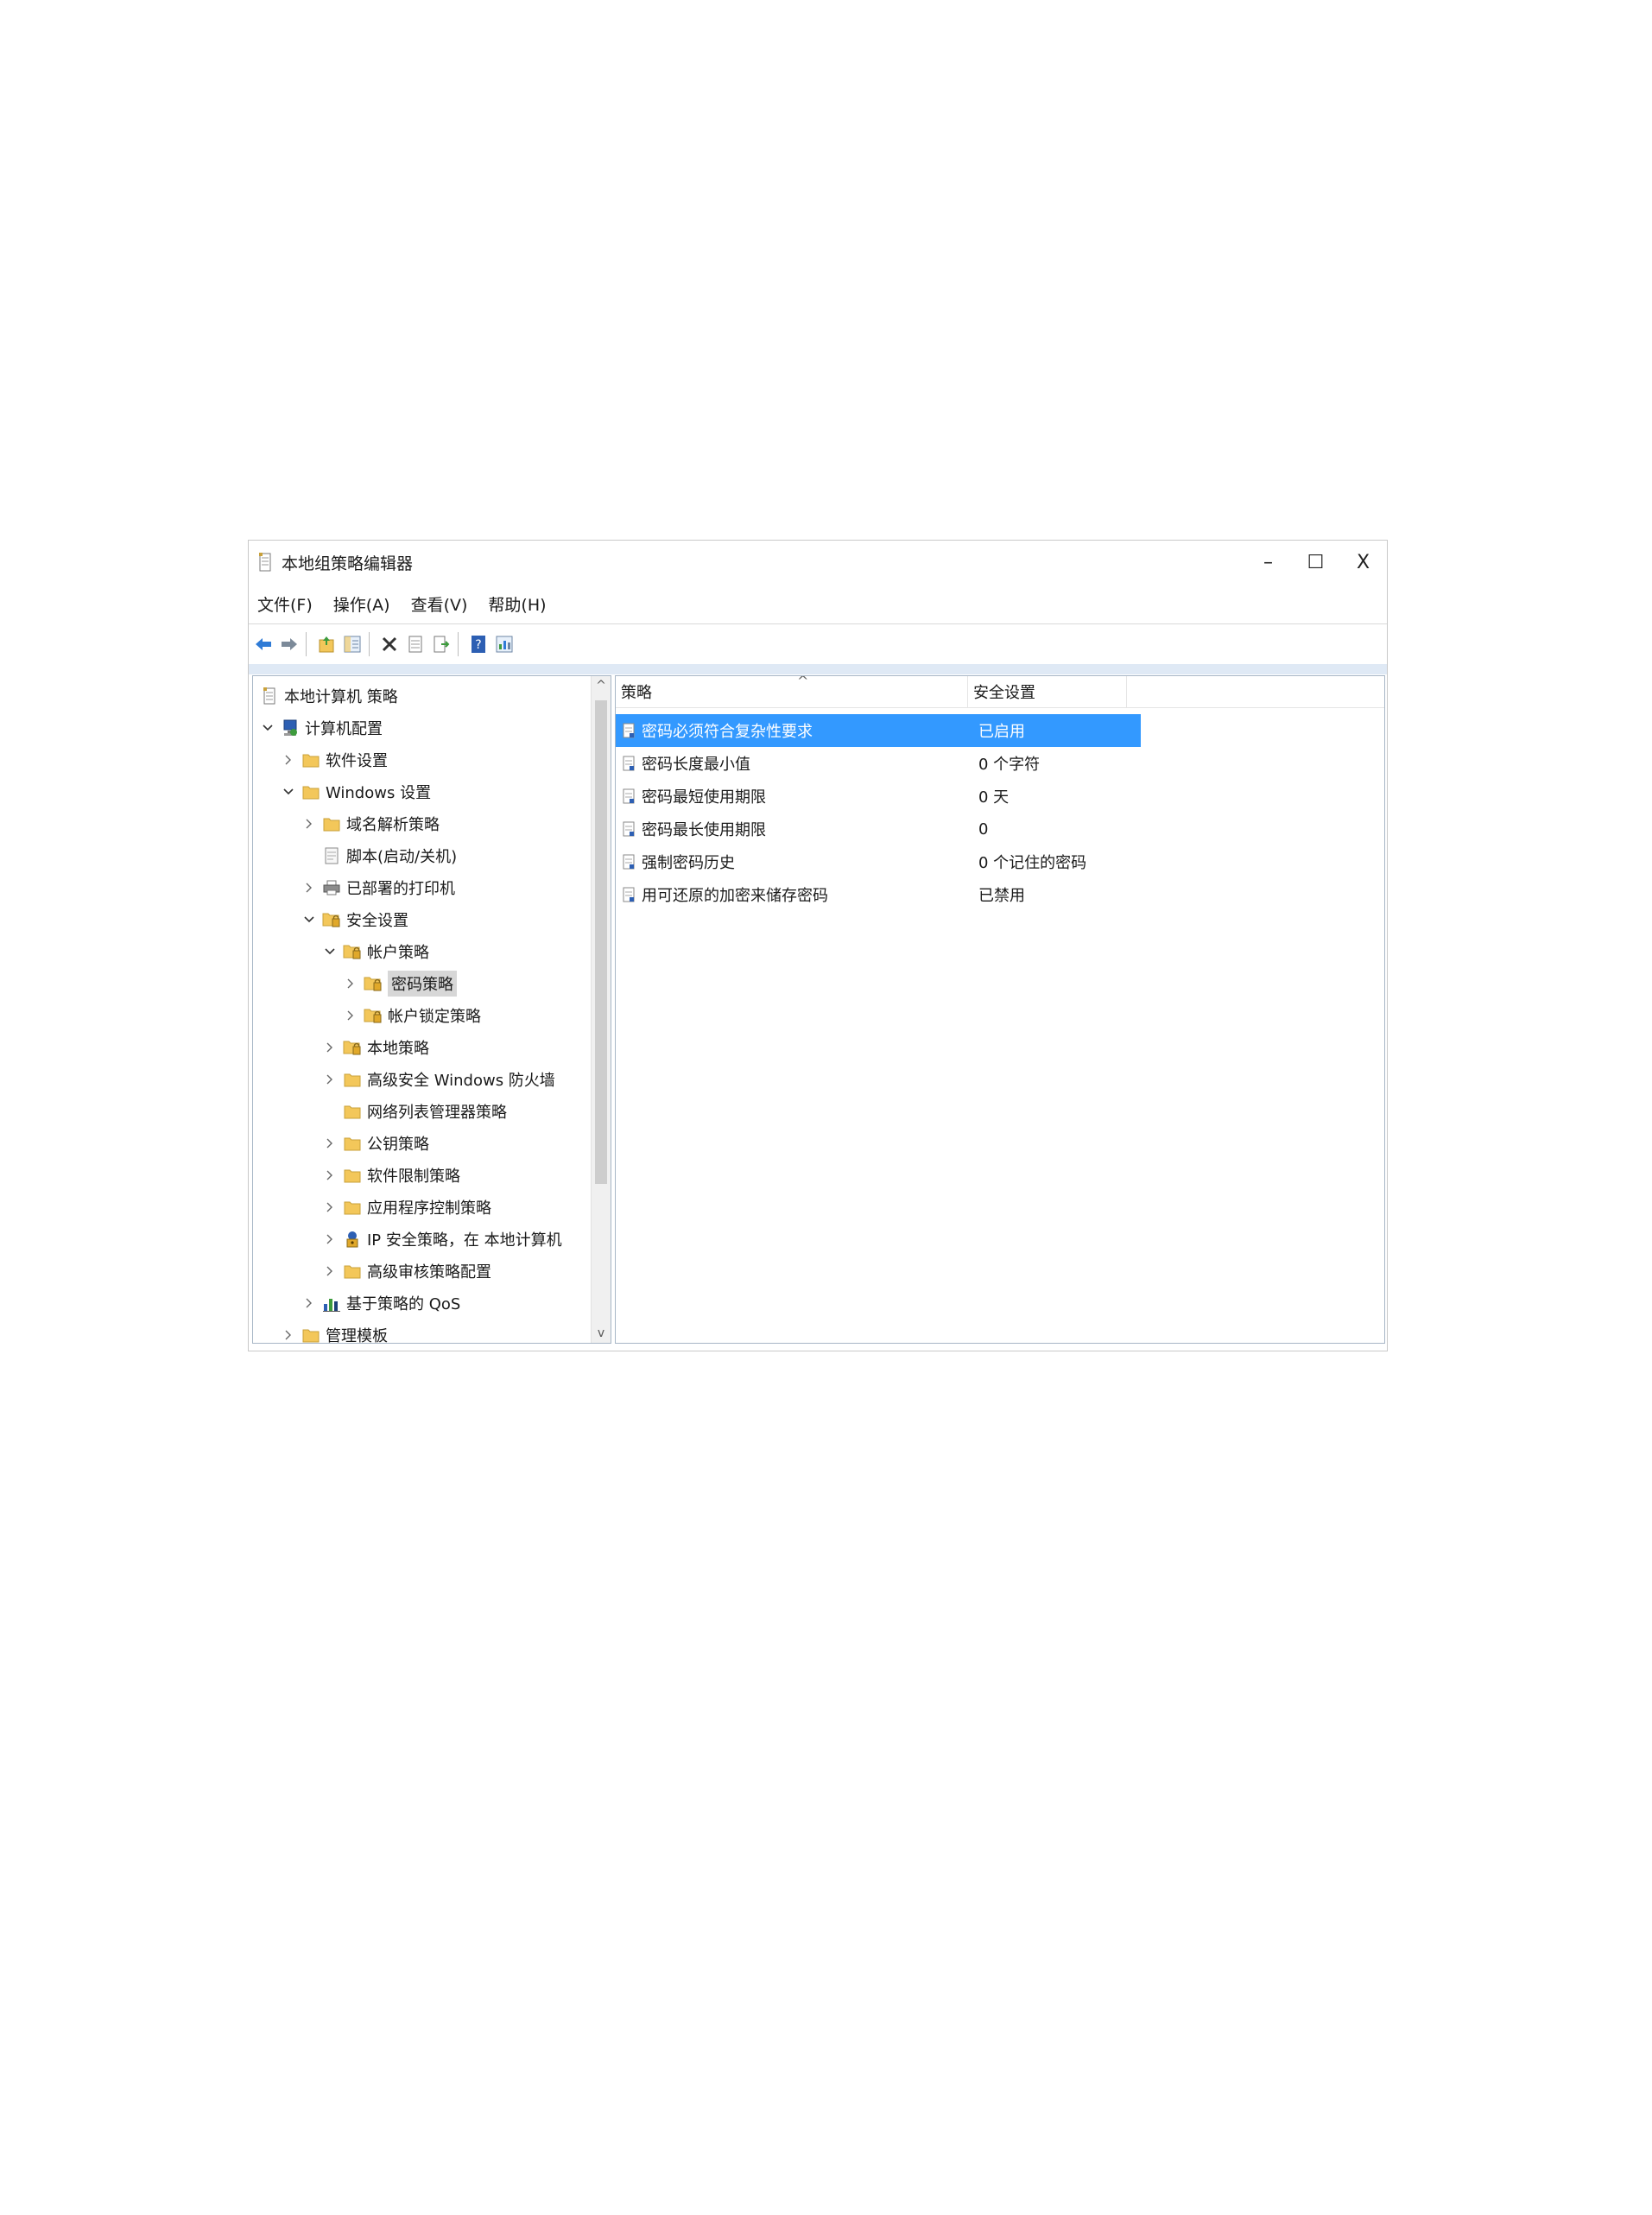 The image size is (1652, 2215). Describe the element at coordinates (1047, 692) in the screenshot. I see `column-header-setting: 安全设置` at that location.